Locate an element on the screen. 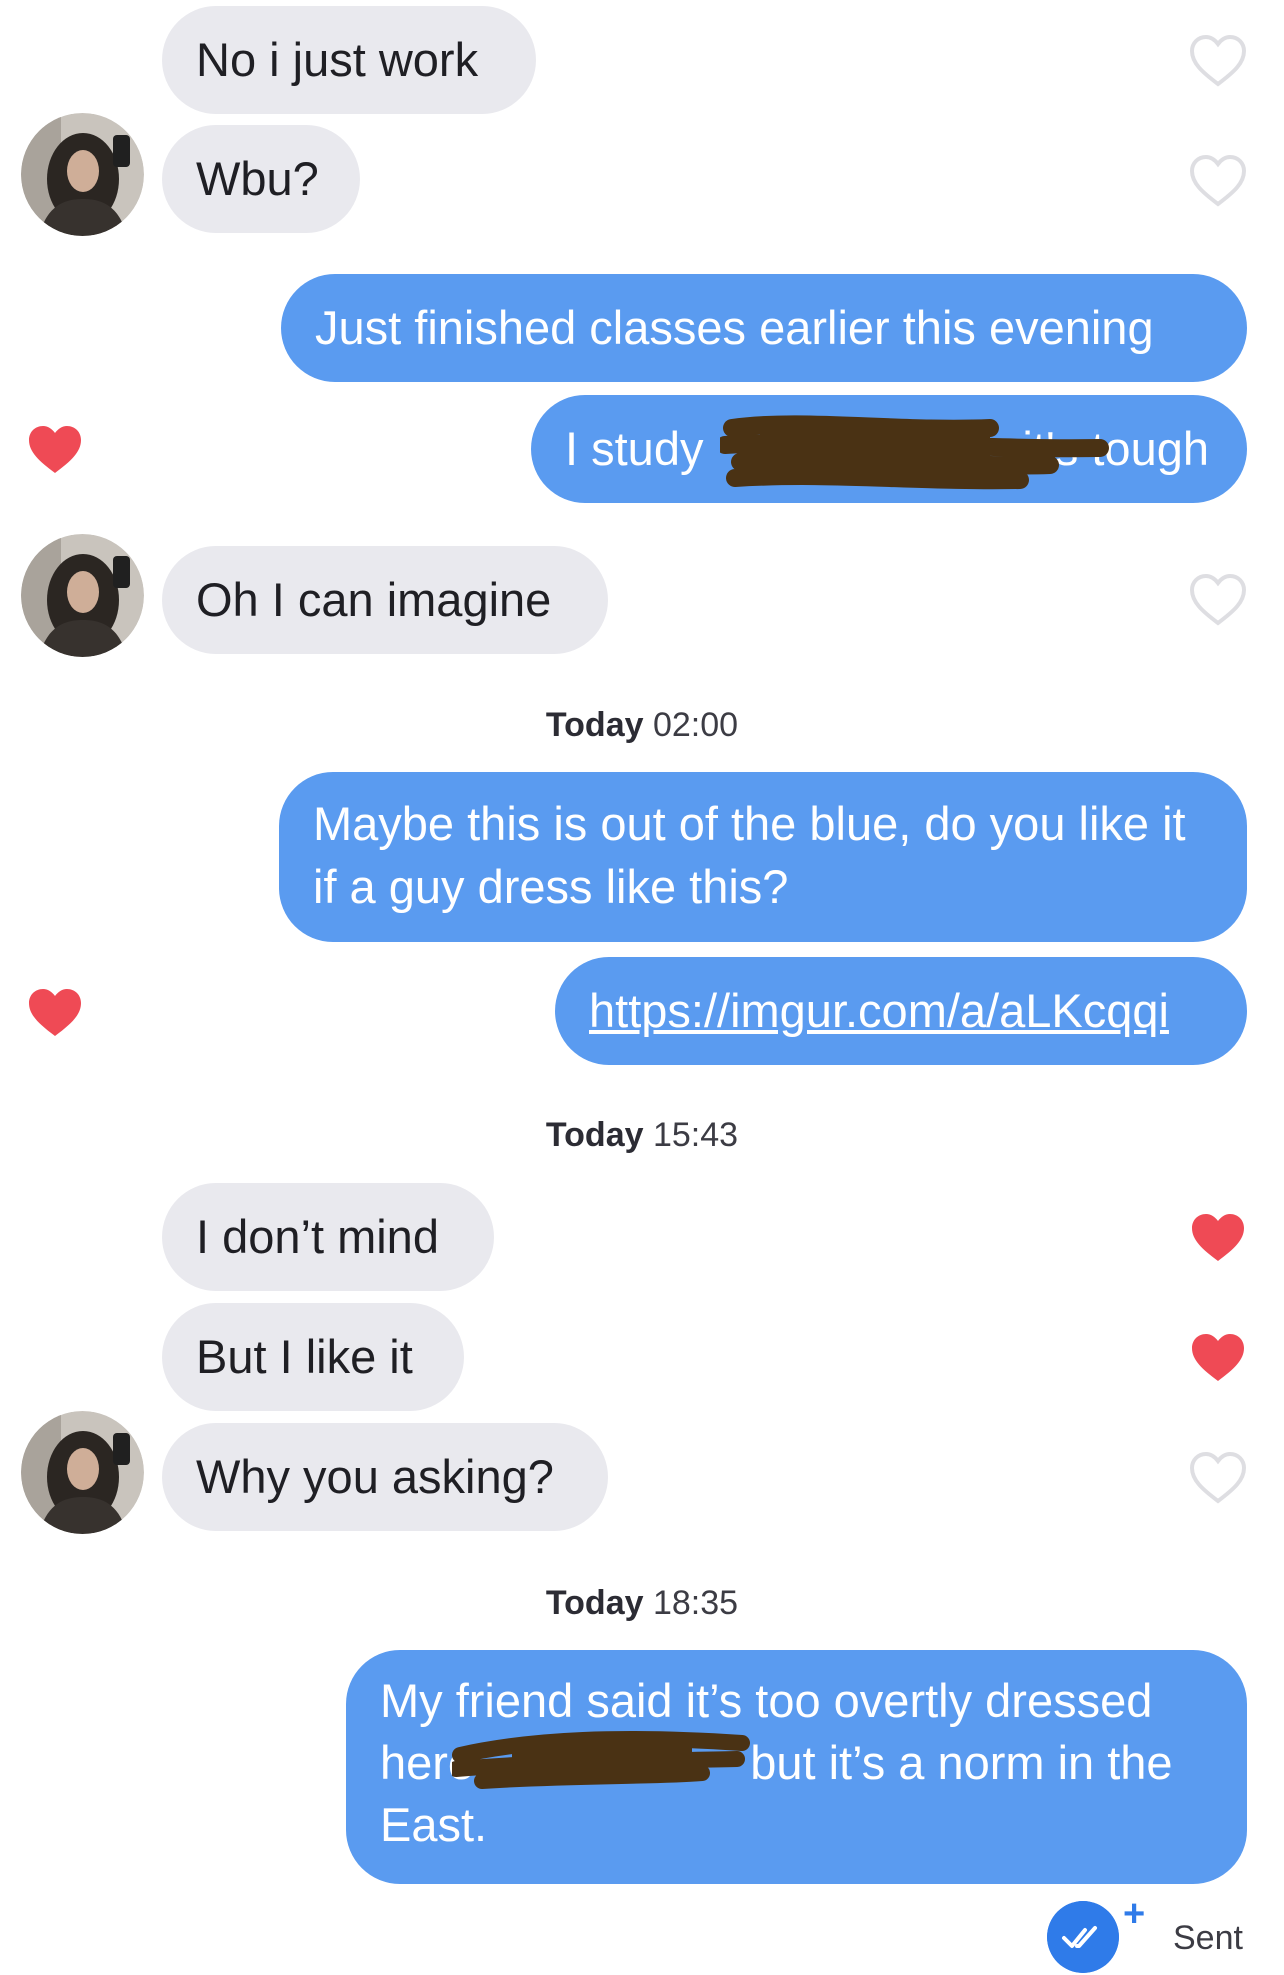  message-bubble-incoming: Oh I can imagine is located at coordinates (385, 600).